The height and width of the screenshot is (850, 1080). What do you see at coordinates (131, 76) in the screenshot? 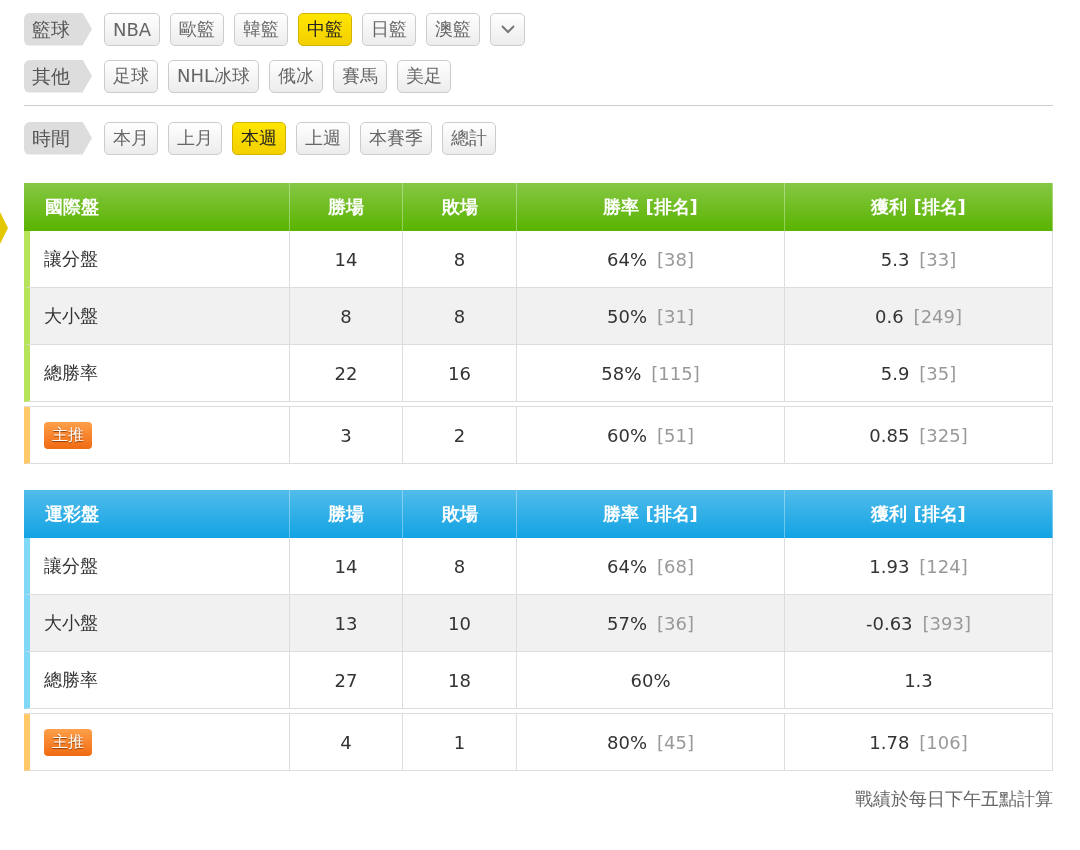
I see `filter-option: 足球` at bounding box center [131, 76].